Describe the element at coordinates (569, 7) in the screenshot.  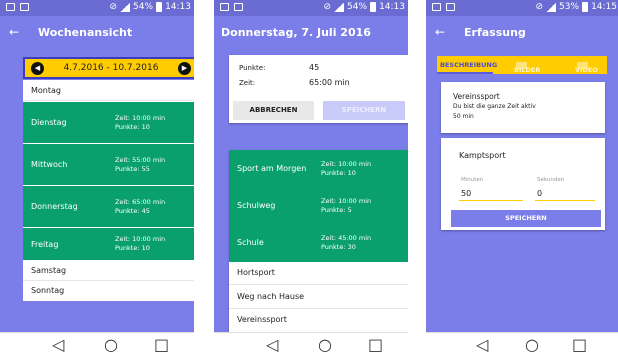
I see `battery-percent: 53%` at that location.